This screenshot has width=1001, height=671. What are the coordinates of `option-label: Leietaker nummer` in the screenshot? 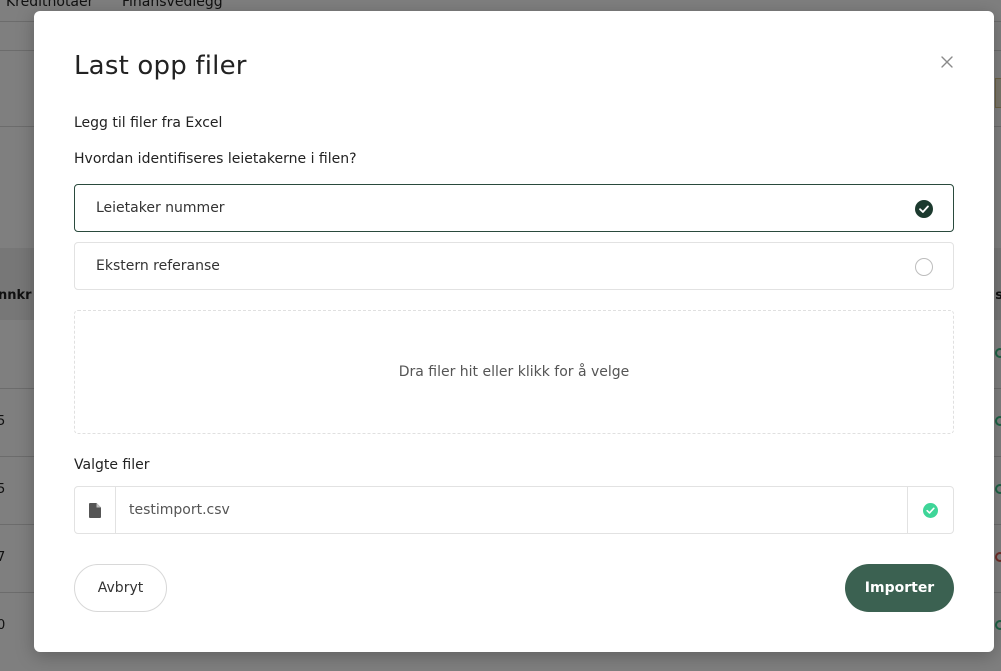 It's located at (160, 208).